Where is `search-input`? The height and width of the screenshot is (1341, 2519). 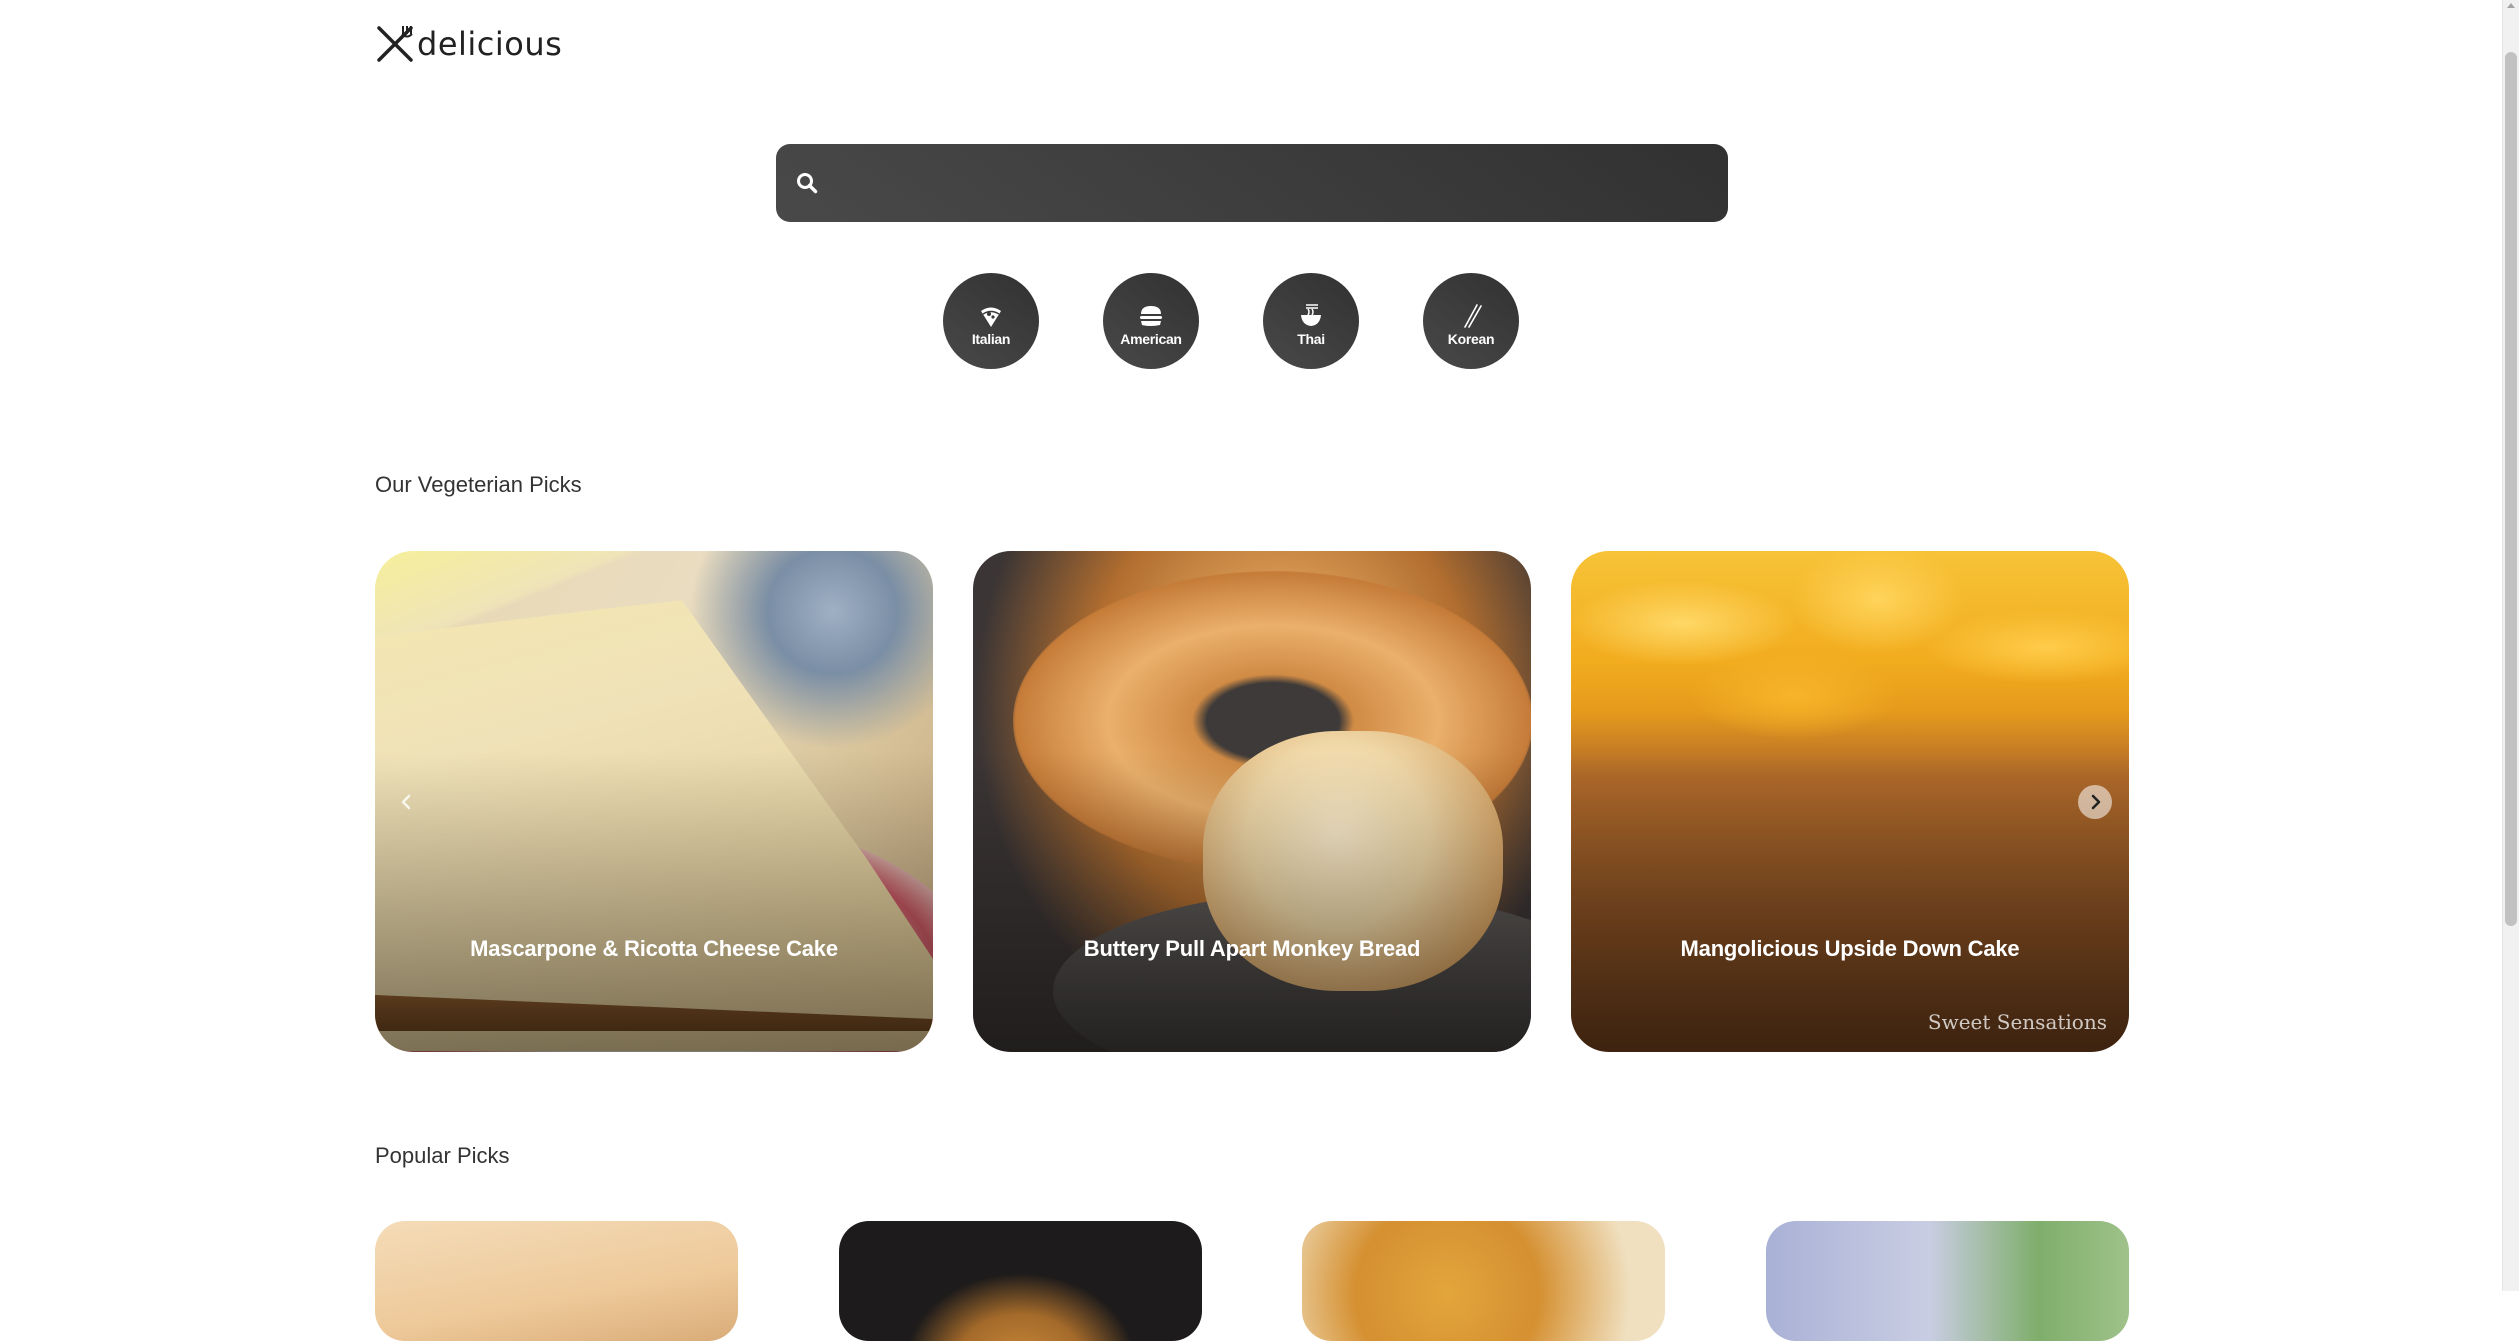
search-input is located at coordinates (1273, 184).